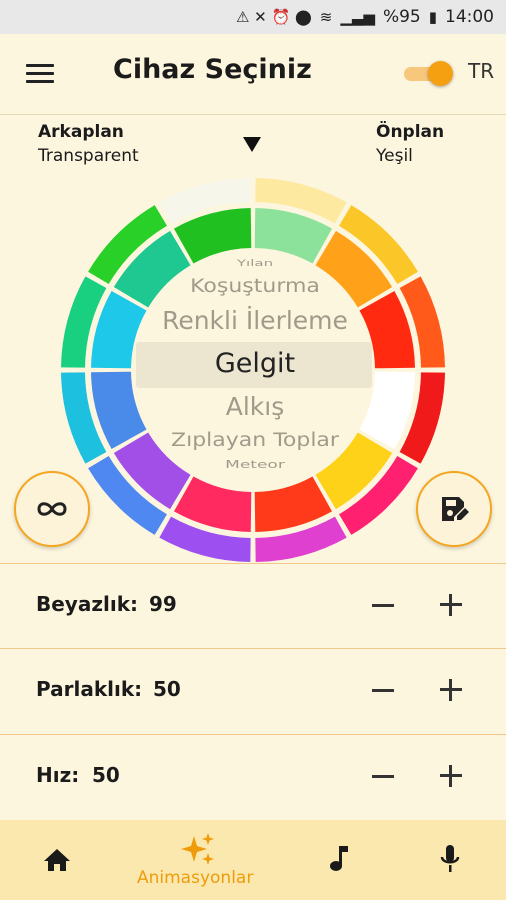  I want to click on microphone-icon, so click(450, 858).